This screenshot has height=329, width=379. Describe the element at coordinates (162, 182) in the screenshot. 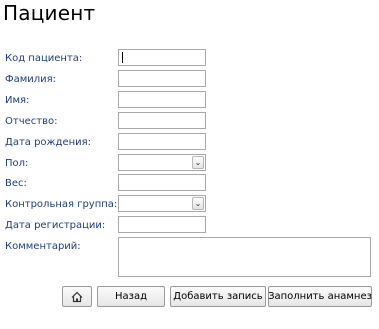

I see `weight-input` at that location.